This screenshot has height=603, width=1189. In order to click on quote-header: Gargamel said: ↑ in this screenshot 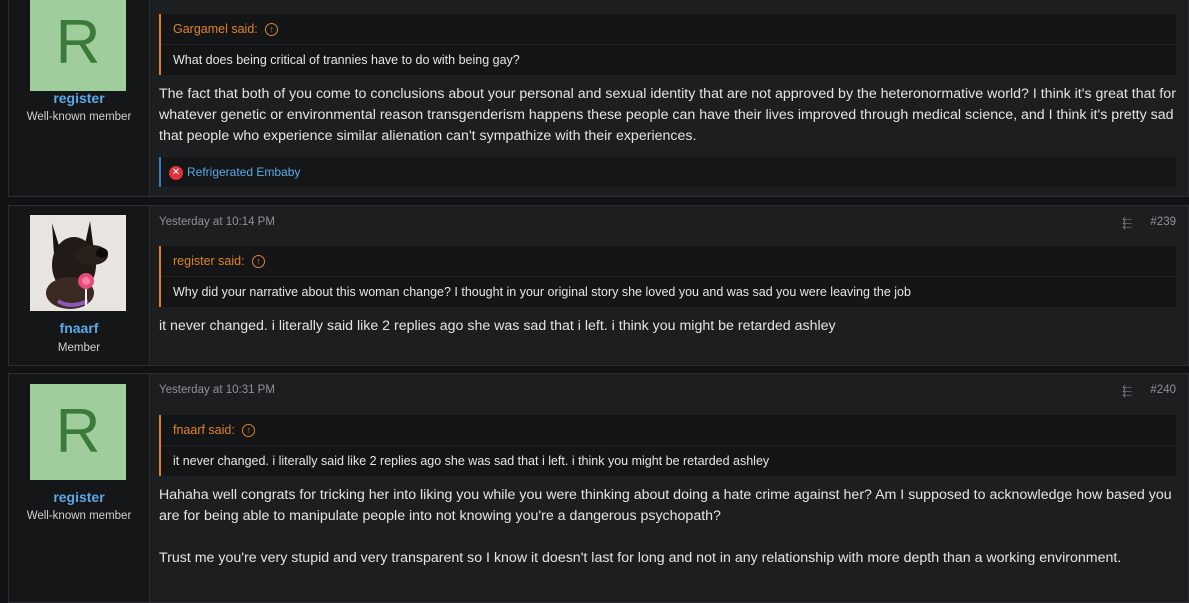, I will do `click(668, 29)`.